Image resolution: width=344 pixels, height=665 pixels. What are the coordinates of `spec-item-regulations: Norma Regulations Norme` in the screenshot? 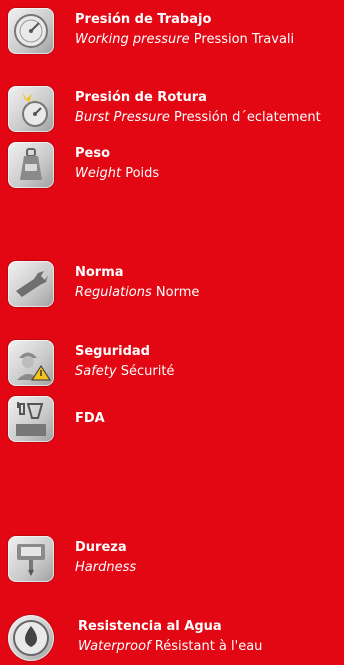 It's located at (172, 286).